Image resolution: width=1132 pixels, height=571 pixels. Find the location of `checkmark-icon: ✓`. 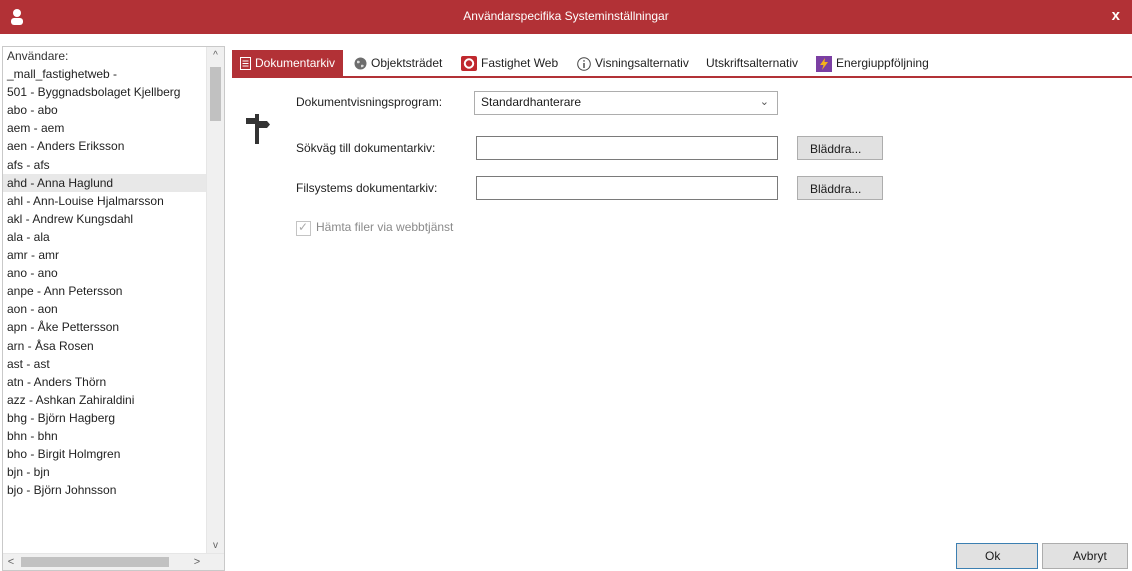

checkmark-icon: ✓ is located at coordinates (303, 227).